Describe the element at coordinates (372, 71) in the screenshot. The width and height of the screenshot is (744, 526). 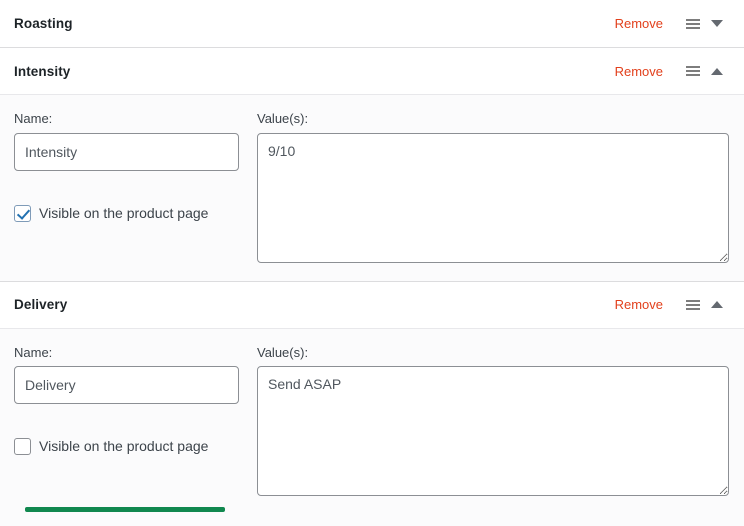
I see `attribute-header-intensity: Intensity Remove` at that location.